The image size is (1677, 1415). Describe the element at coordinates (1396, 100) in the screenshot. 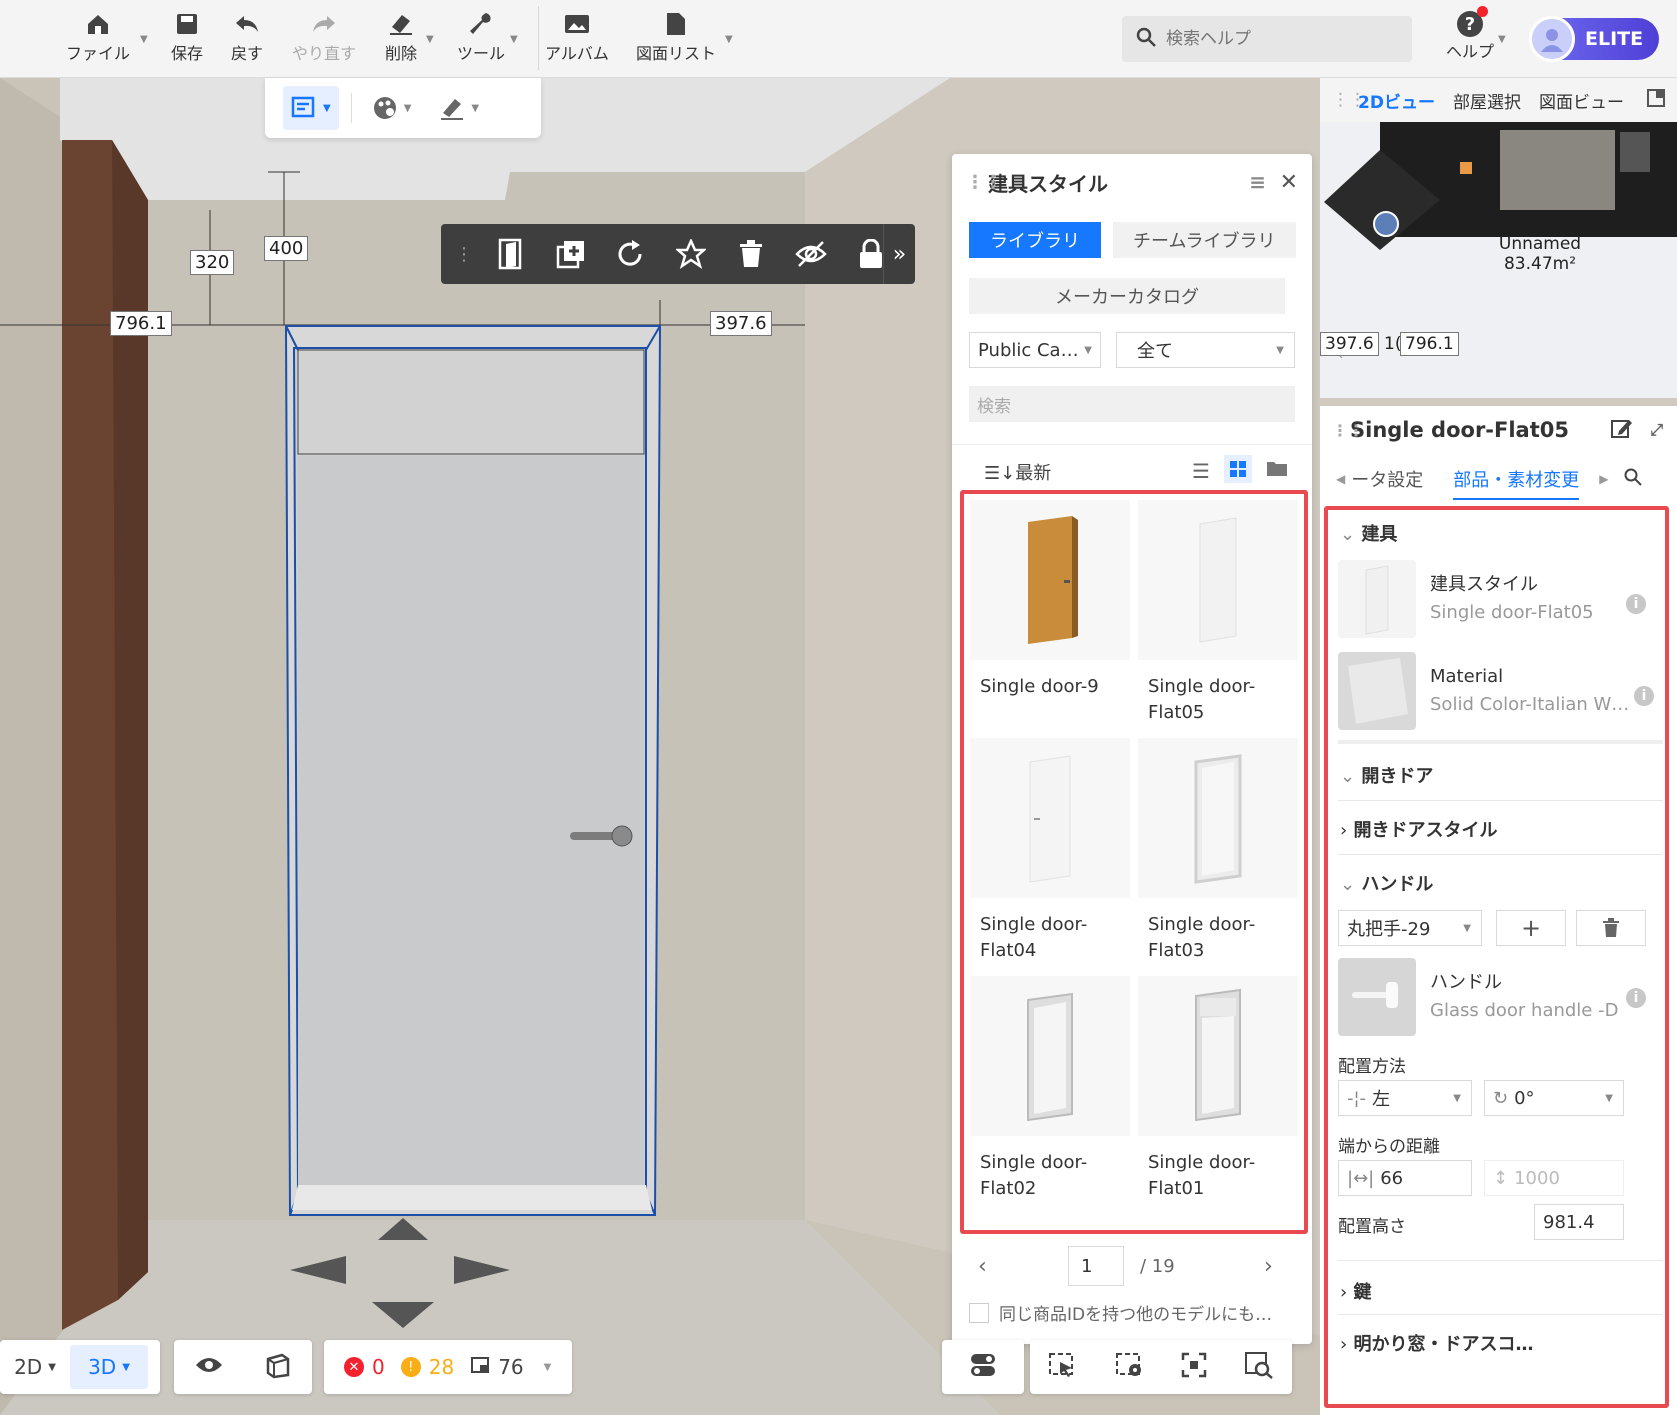

I see `tab-2d-view: 2Dビュー` at that location.